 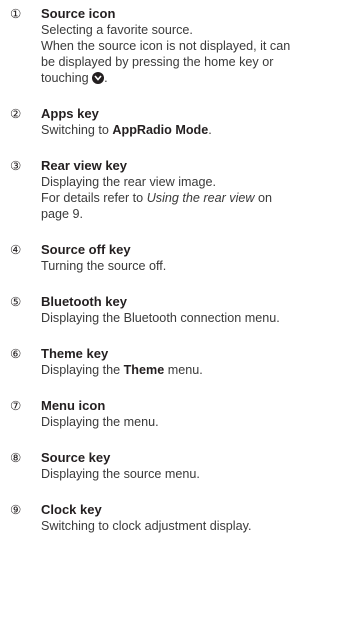 What do you see at coordinates (106, 78) in the screenshot?
I see `entry-text: .` at bounding box center [106, 78].